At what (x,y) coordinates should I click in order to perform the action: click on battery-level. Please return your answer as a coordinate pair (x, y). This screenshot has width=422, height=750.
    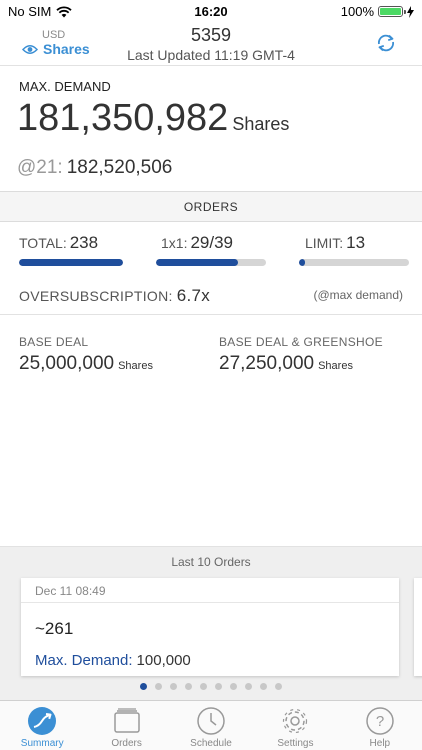
    Looking at the image, I should click on (390, 11).